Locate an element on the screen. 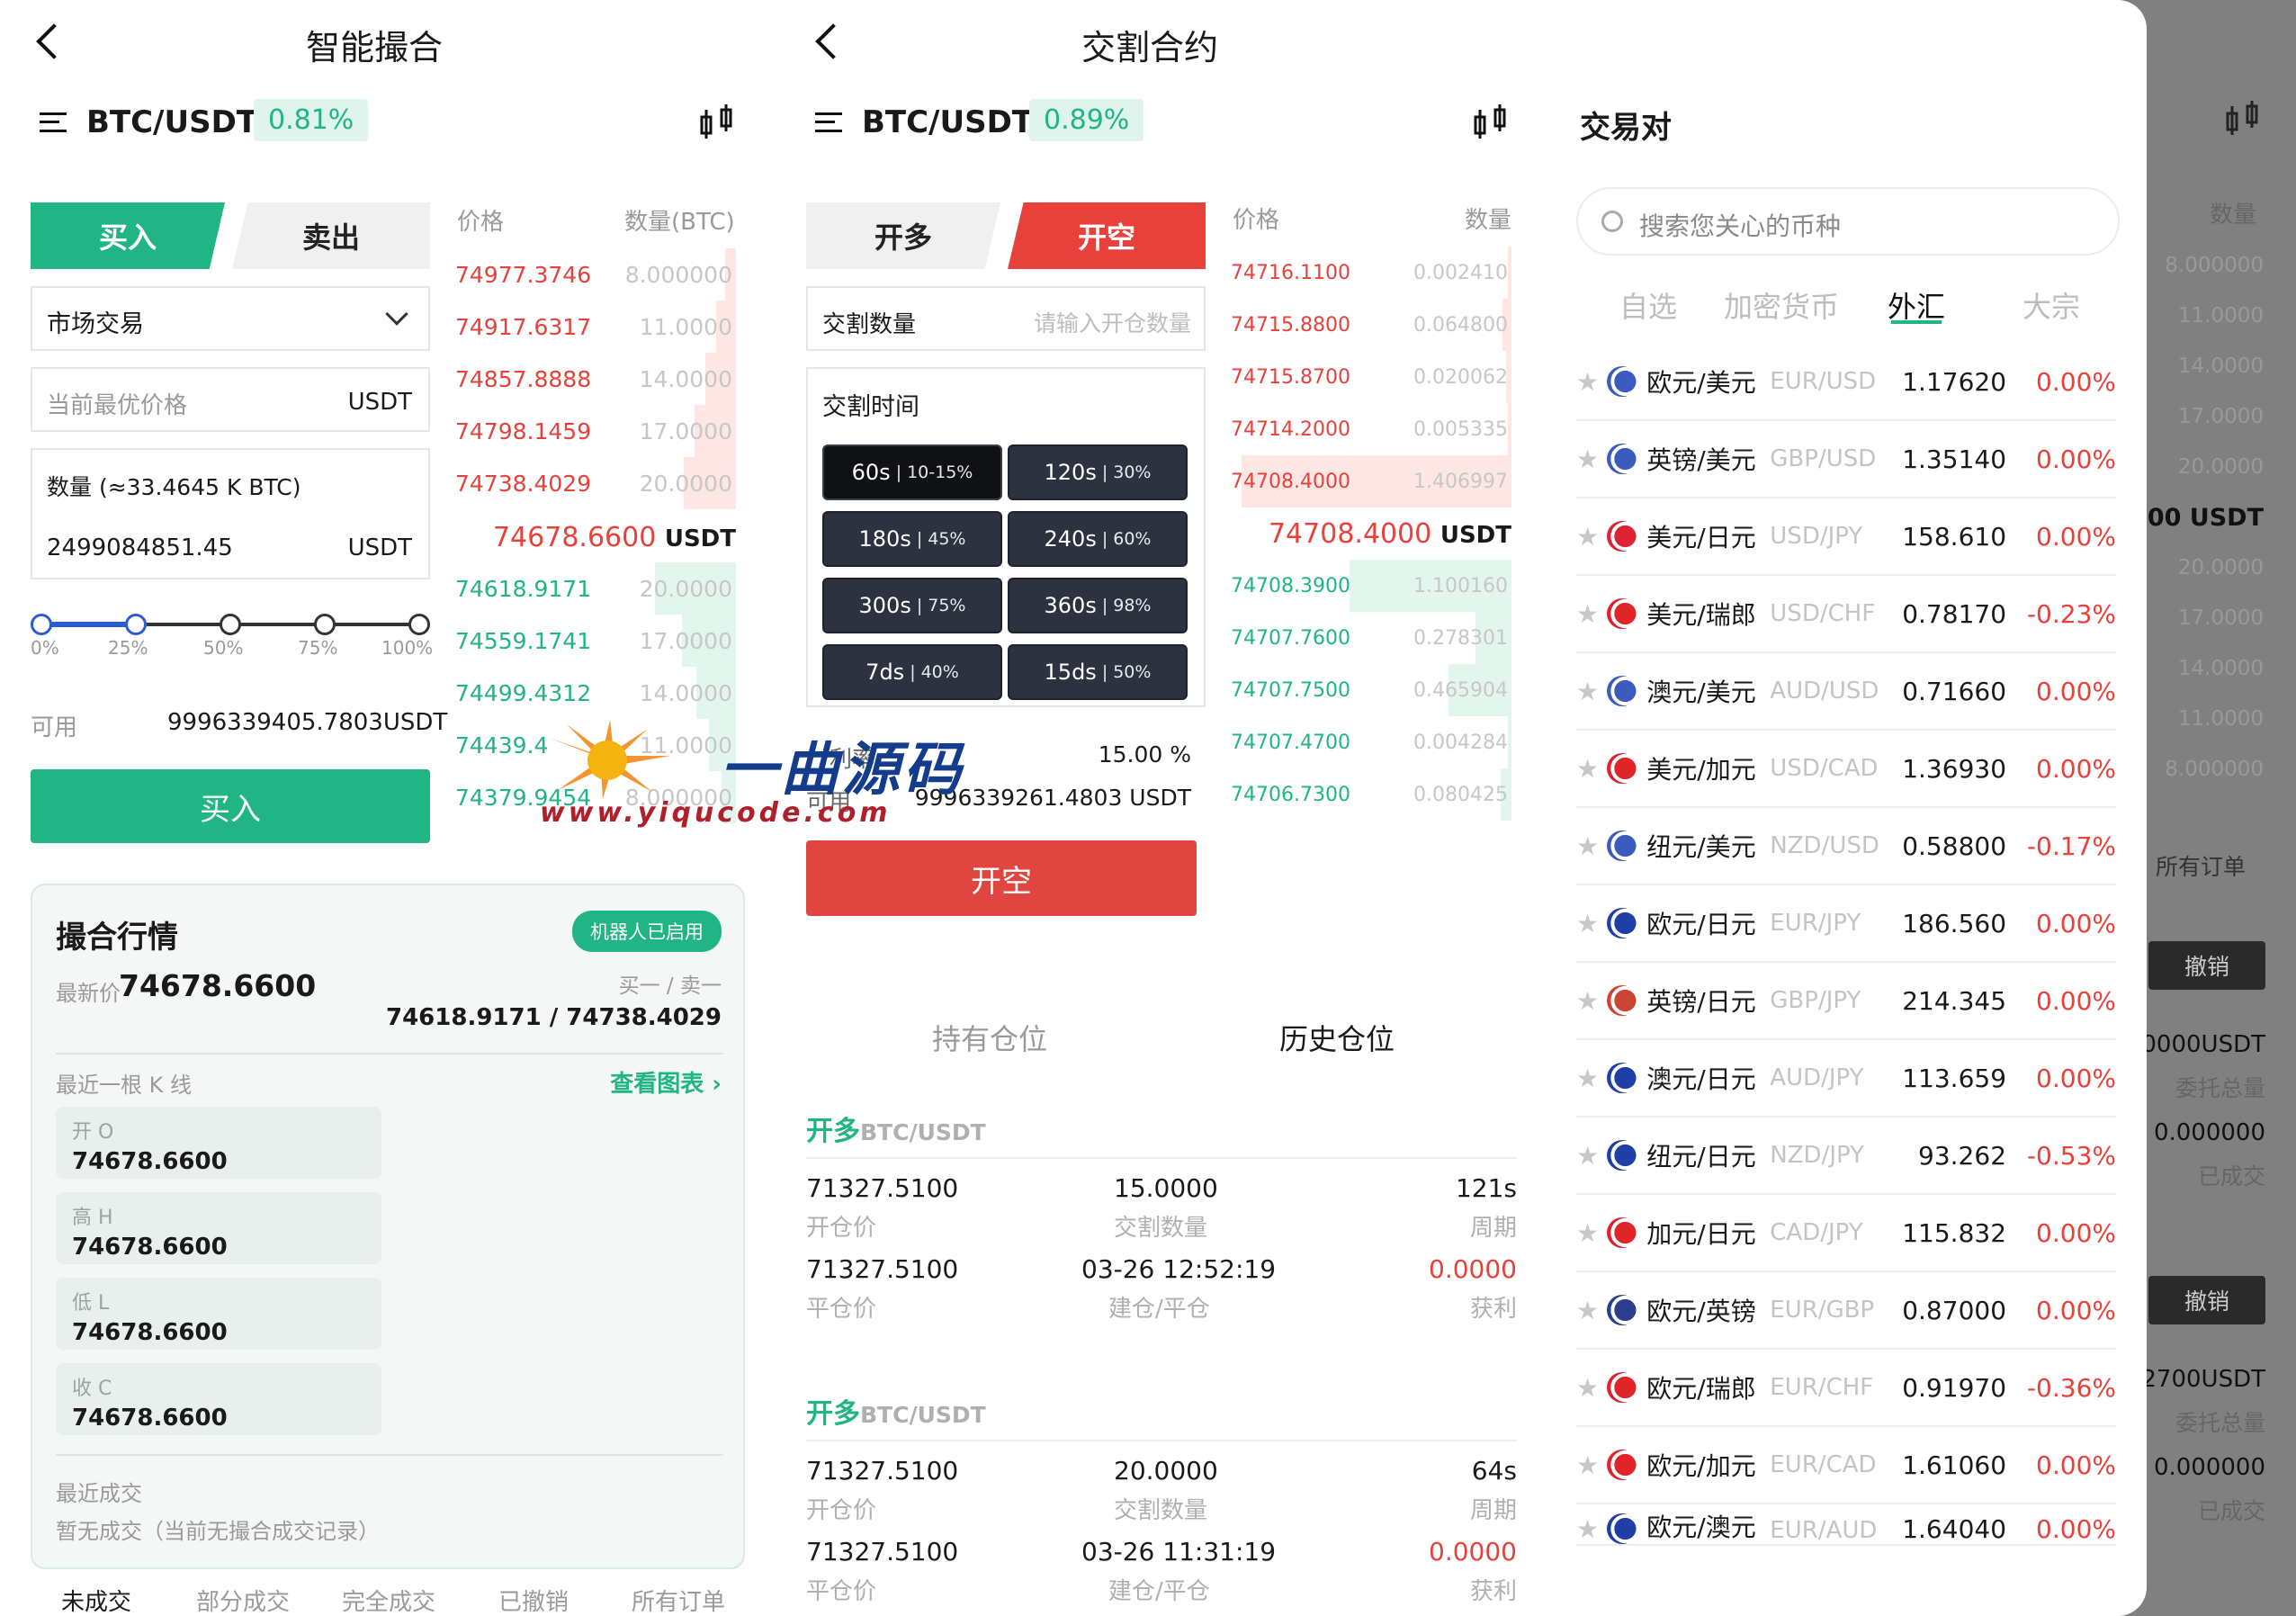  time-option-7ds: 7ds | 40% is located at coordinates (912, 672).